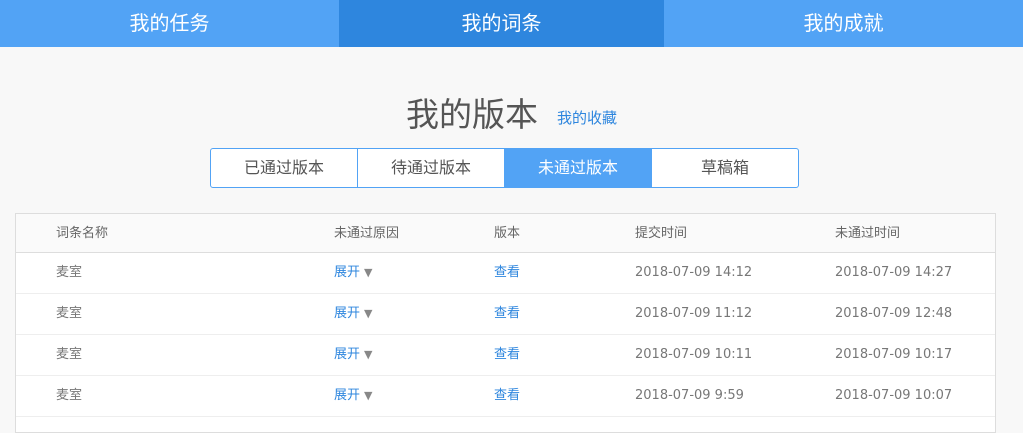  What do you see at coordinates (501, 23) in the screenshot?
I see `tab-my-entries: 我的词条` at bounding box center [501, 23].